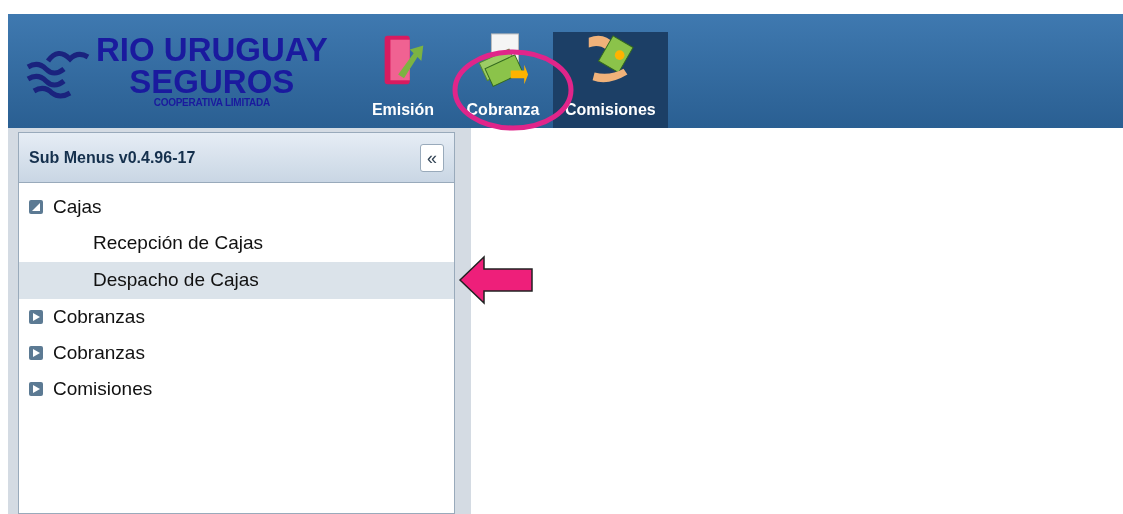 Image resolution: width=1123 pixels, height=514 pixels. I want to click on tree-item: Despacho de Cajas, so click(236, 280).